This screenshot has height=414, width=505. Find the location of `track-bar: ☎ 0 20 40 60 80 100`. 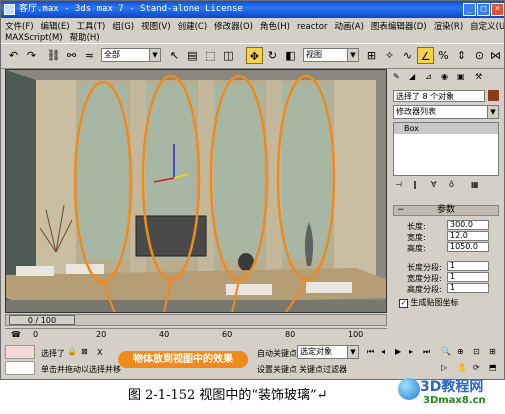

track-bar: ☎ 0 20 40 60 80 100 is located at coordinates (196, 335).